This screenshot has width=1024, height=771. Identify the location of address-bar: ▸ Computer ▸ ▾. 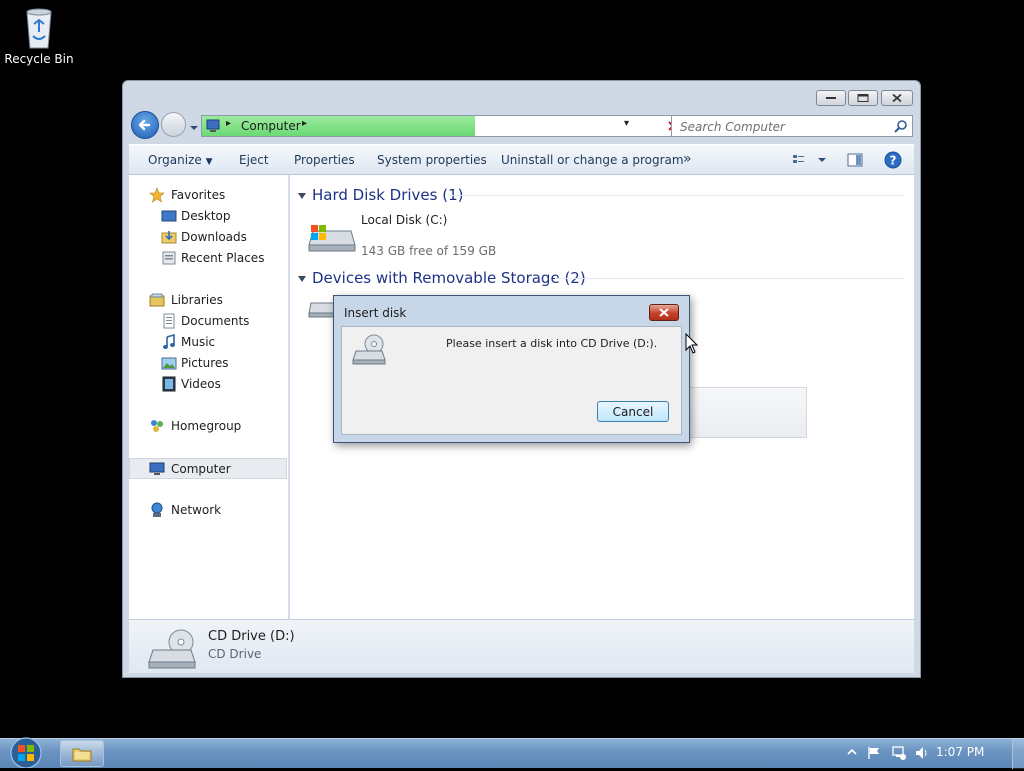
(433, 126).